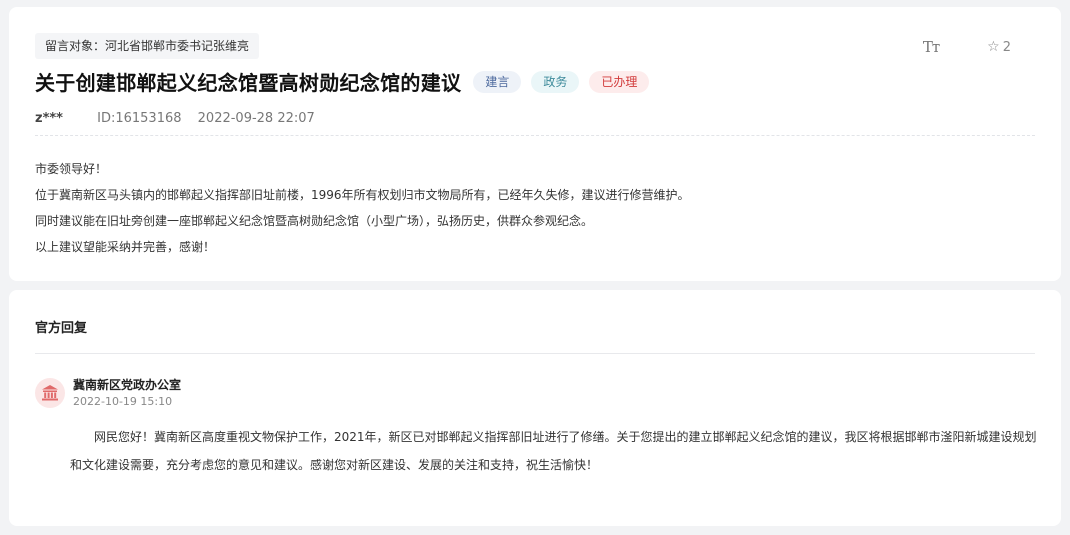 The height and width of the screenshot is (535, 1070). What do you see at coordinates (993, 47) in the screenshot?
I see `star-icon: ☆` at bounding box center [993, 47].